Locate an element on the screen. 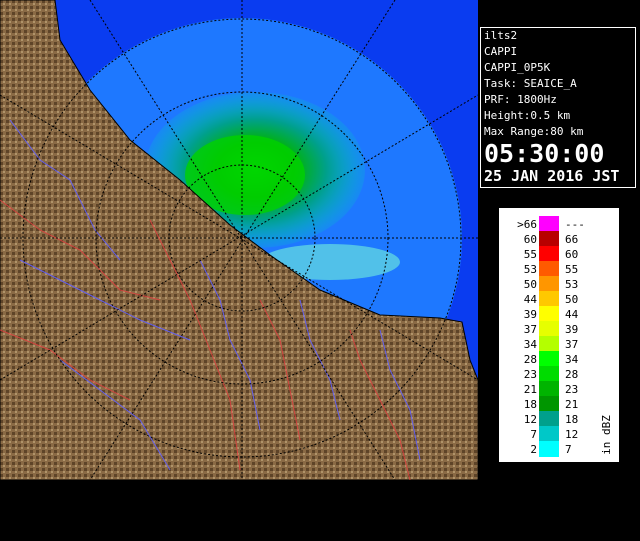  max-range-value: Max Range:80 km is located at coordinates (534, 131).